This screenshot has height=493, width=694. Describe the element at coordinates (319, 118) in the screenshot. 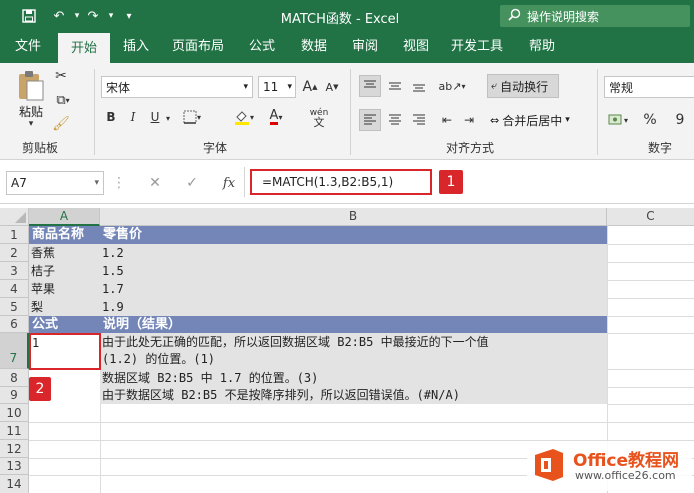

I see `phonetic-guide-icon: wén 文` at that location.